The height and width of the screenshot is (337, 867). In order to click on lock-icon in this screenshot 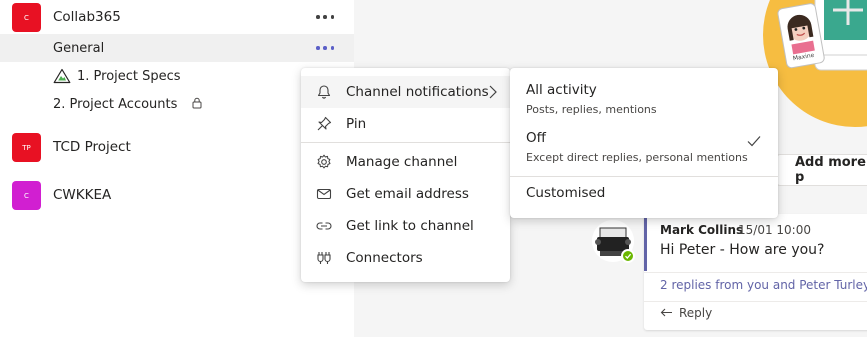, I will do `click(197, 102)`.